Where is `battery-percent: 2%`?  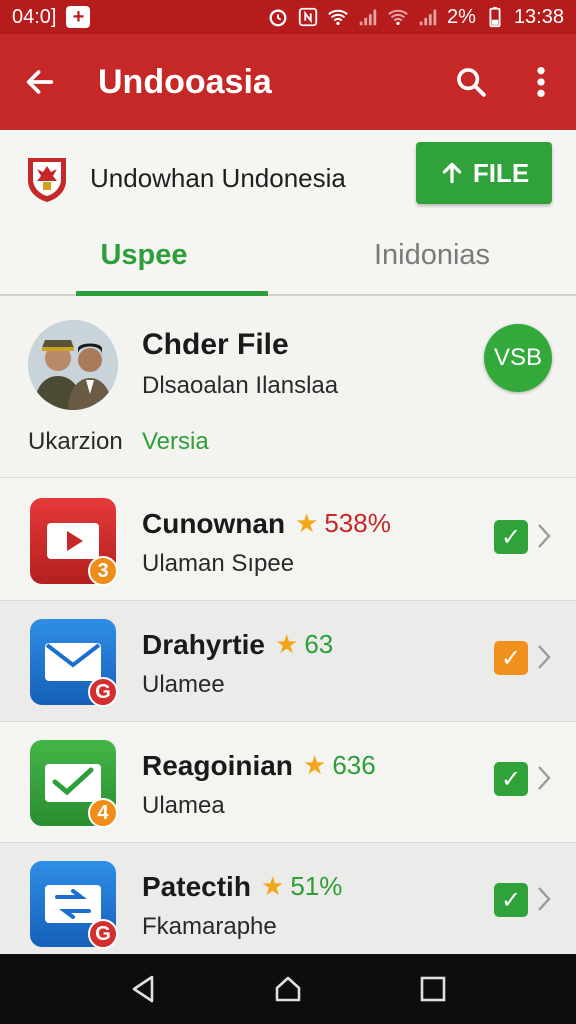
battery-percent: 2% is located at coordinates (461, 16).